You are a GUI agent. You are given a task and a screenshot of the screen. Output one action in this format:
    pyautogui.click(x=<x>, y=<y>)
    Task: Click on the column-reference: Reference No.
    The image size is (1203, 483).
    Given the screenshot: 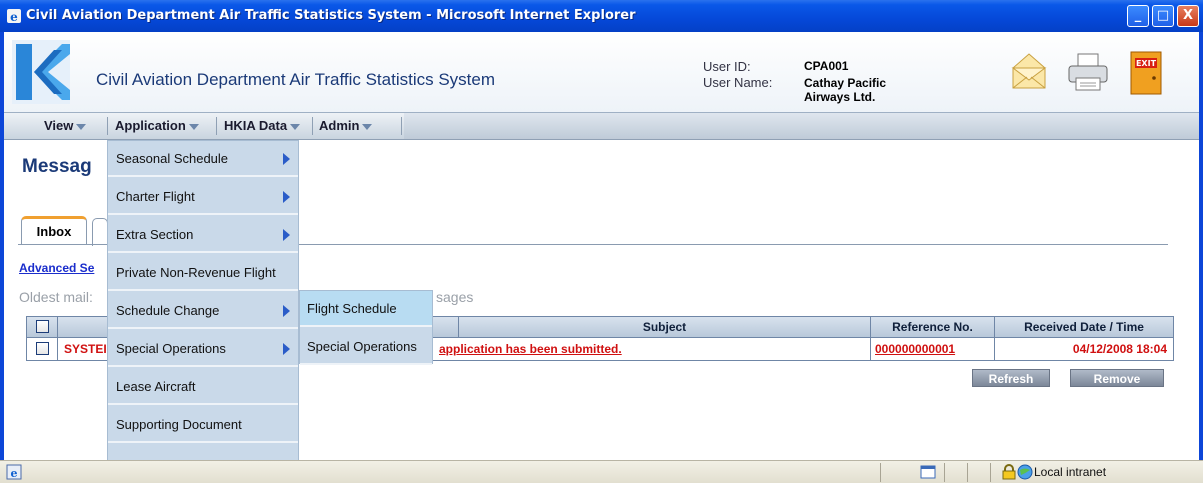 What is the action you would take?
    pyautogui.click(x=932, y=327)
    